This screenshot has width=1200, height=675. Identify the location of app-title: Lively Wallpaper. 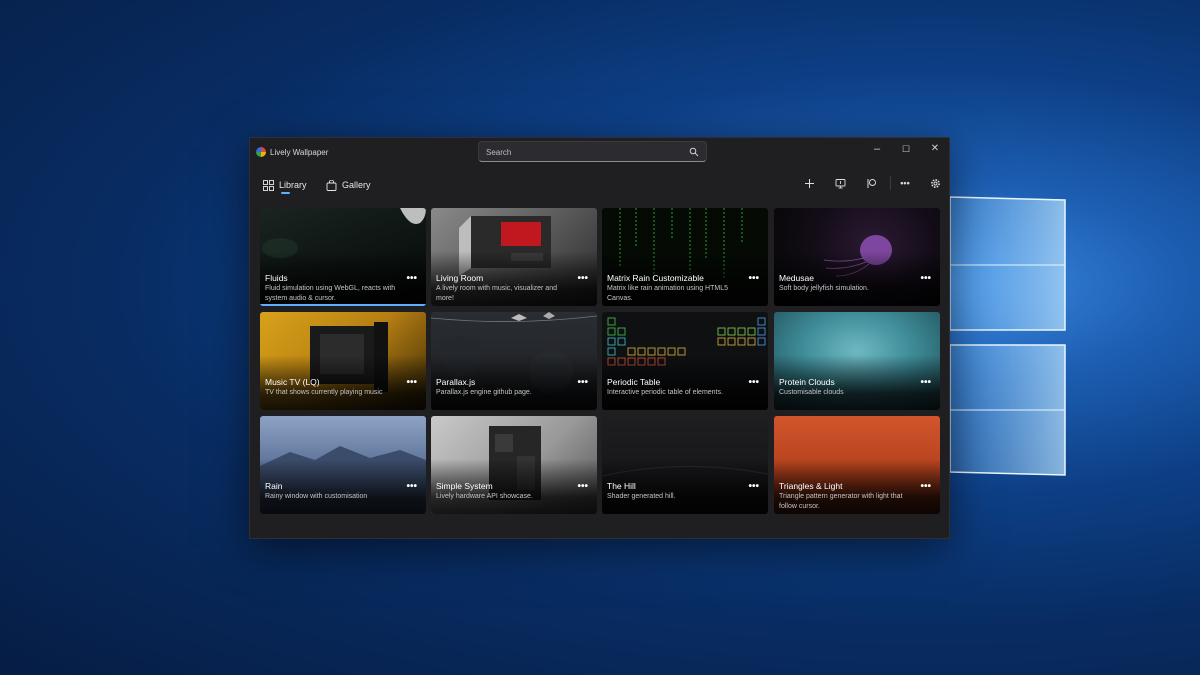
(299, 152).